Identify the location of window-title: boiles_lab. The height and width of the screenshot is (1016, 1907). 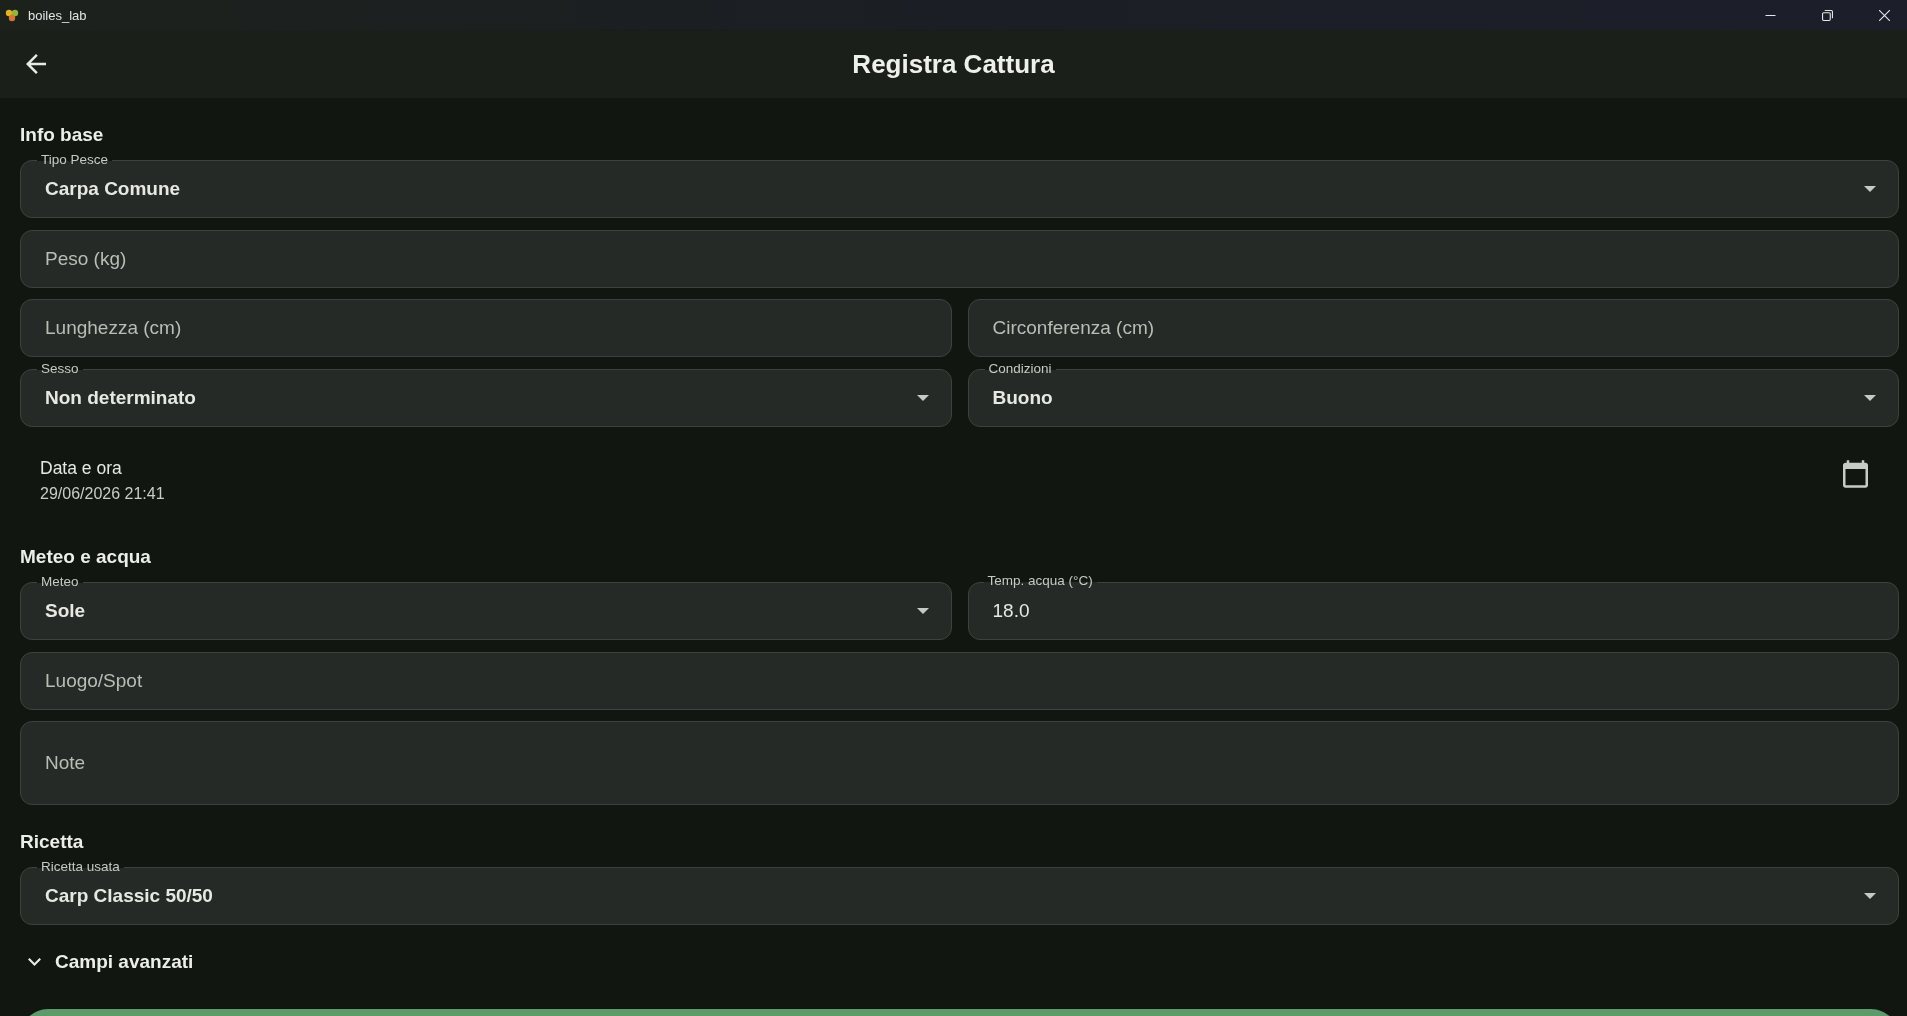
(57, 15).